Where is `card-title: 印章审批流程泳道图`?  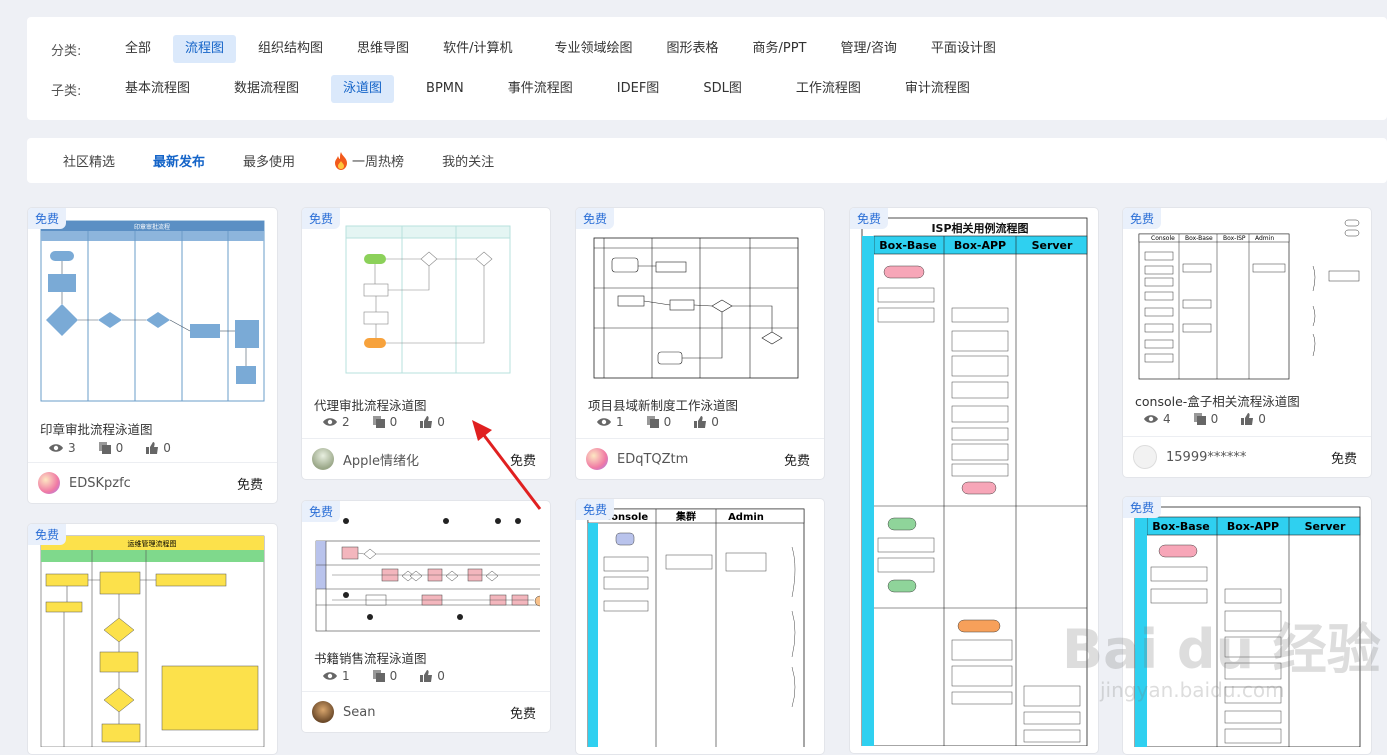
card-title: 印章审批流程泳道图 is located at coordinates (96, 428).